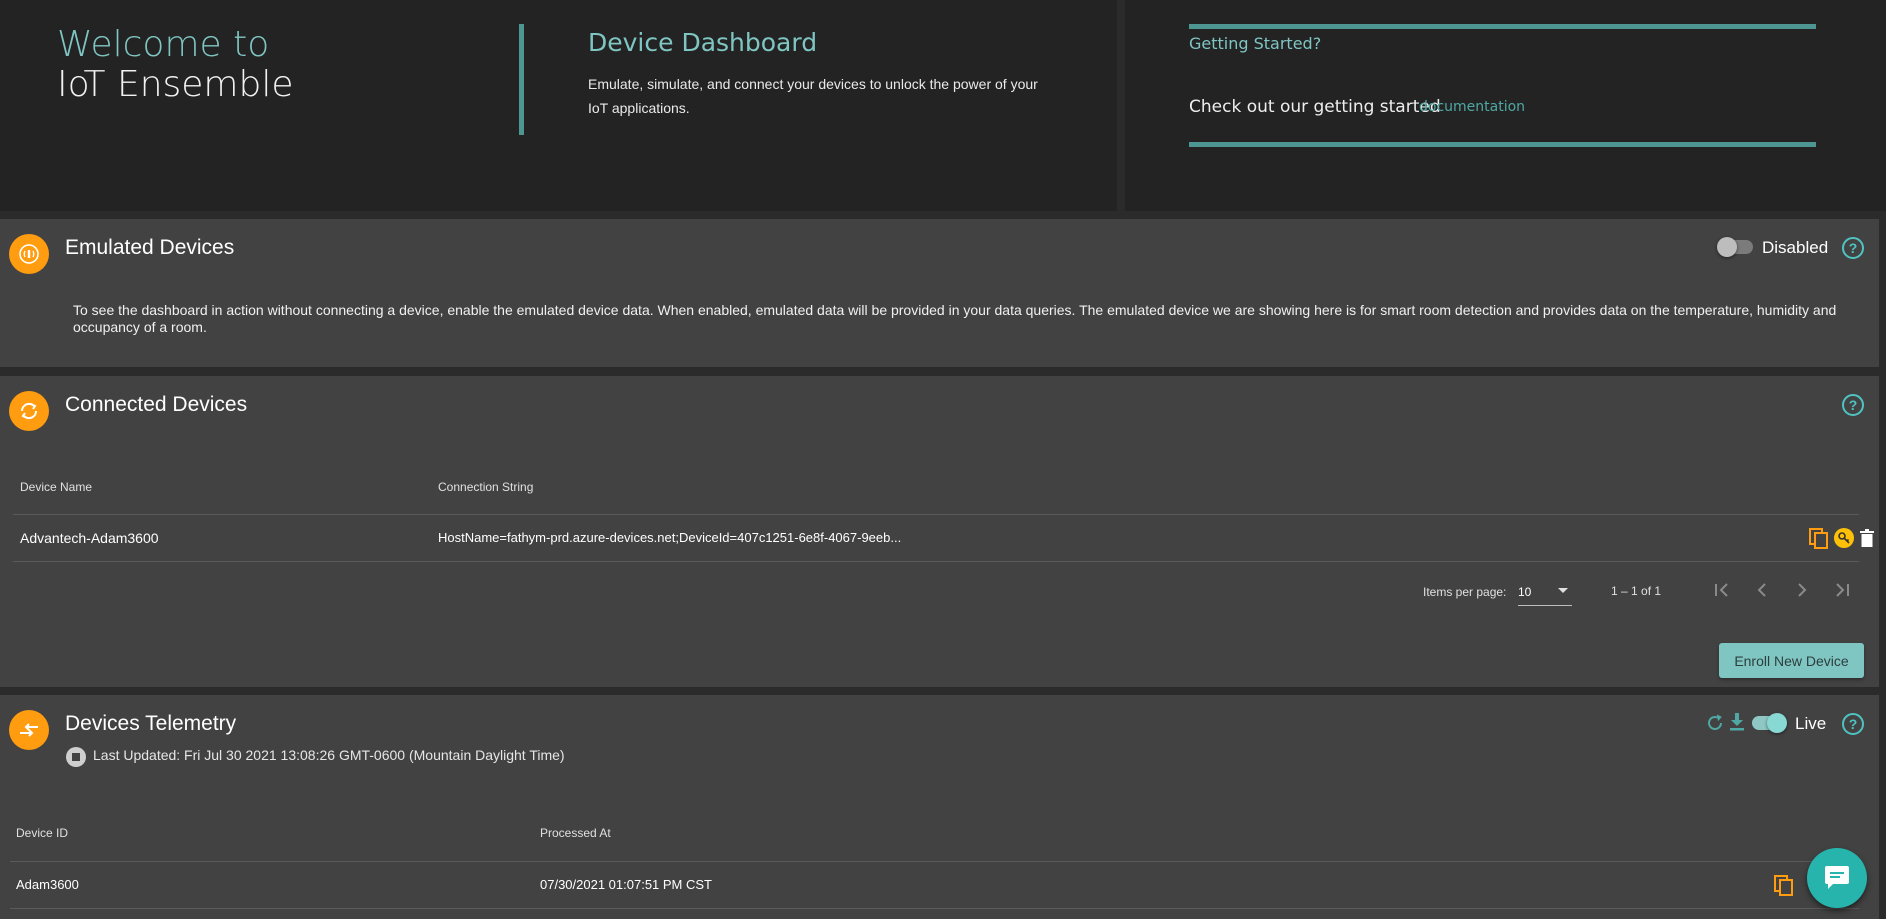 The image size is (1886, 919). I want to click on column-header-device-id: Device ID, so click(42, 833).